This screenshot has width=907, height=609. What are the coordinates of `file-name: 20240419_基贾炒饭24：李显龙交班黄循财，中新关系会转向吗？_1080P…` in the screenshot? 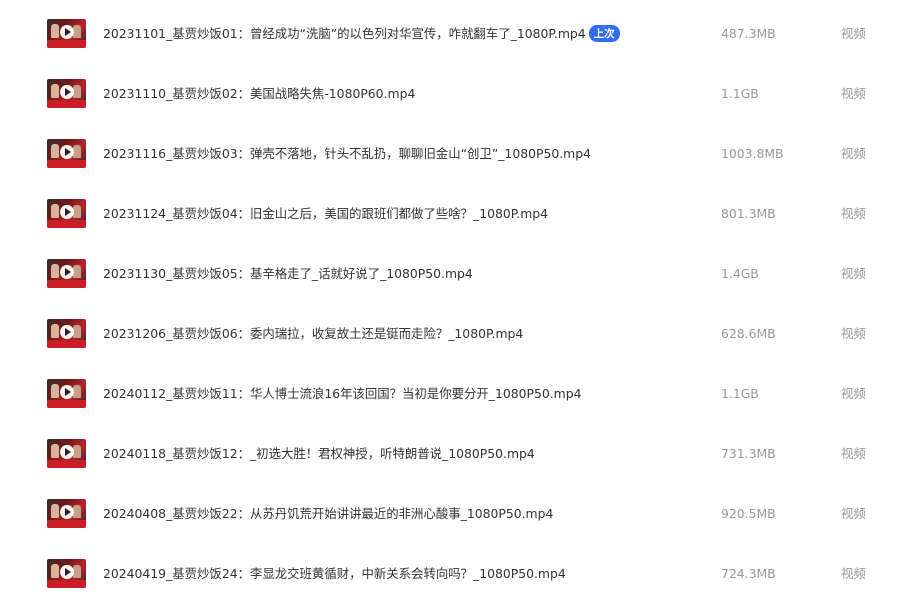 It's located at (334, 573).